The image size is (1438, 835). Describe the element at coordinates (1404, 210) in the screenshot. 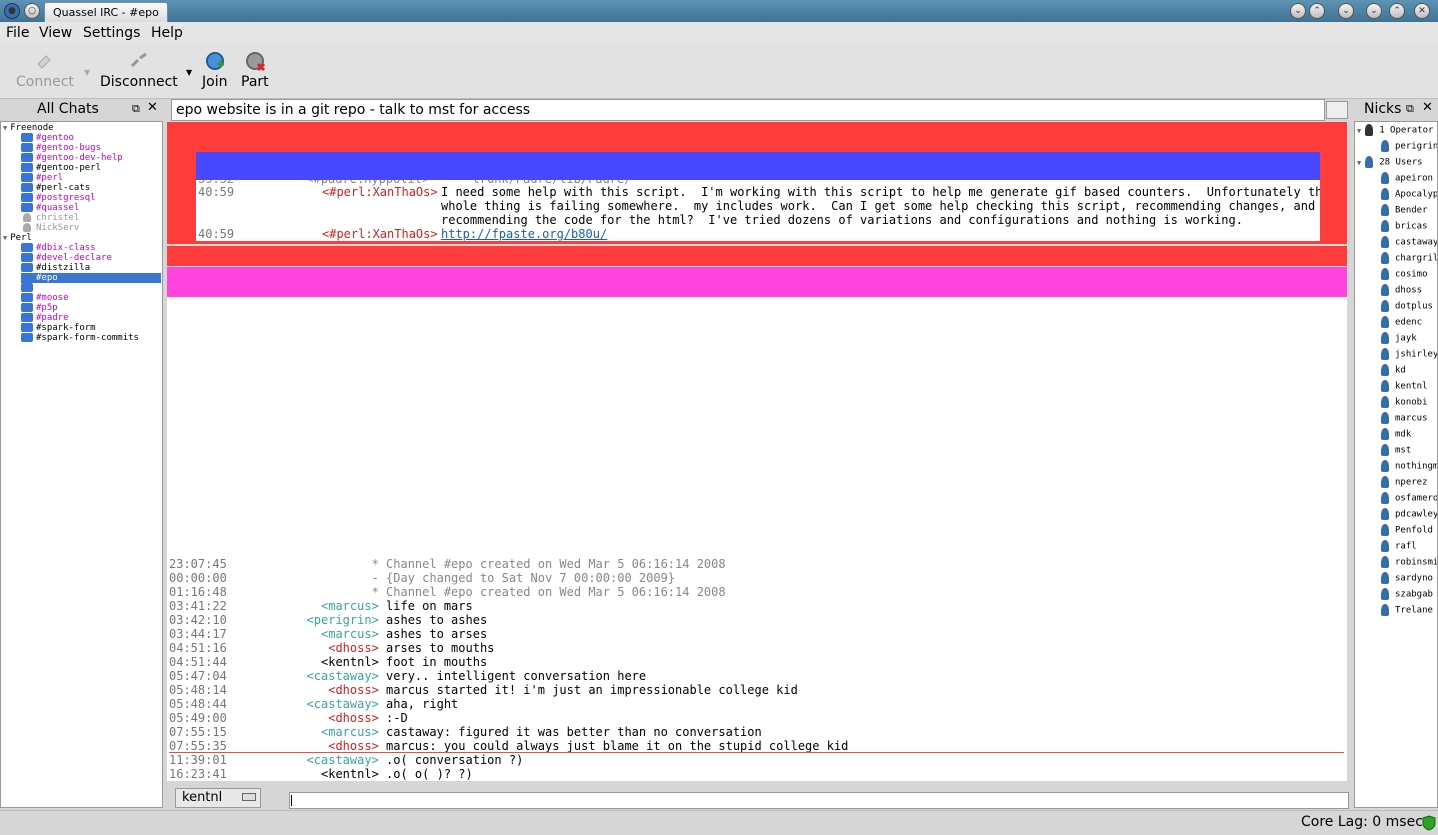

I see `nick-item: Bender` at that location.